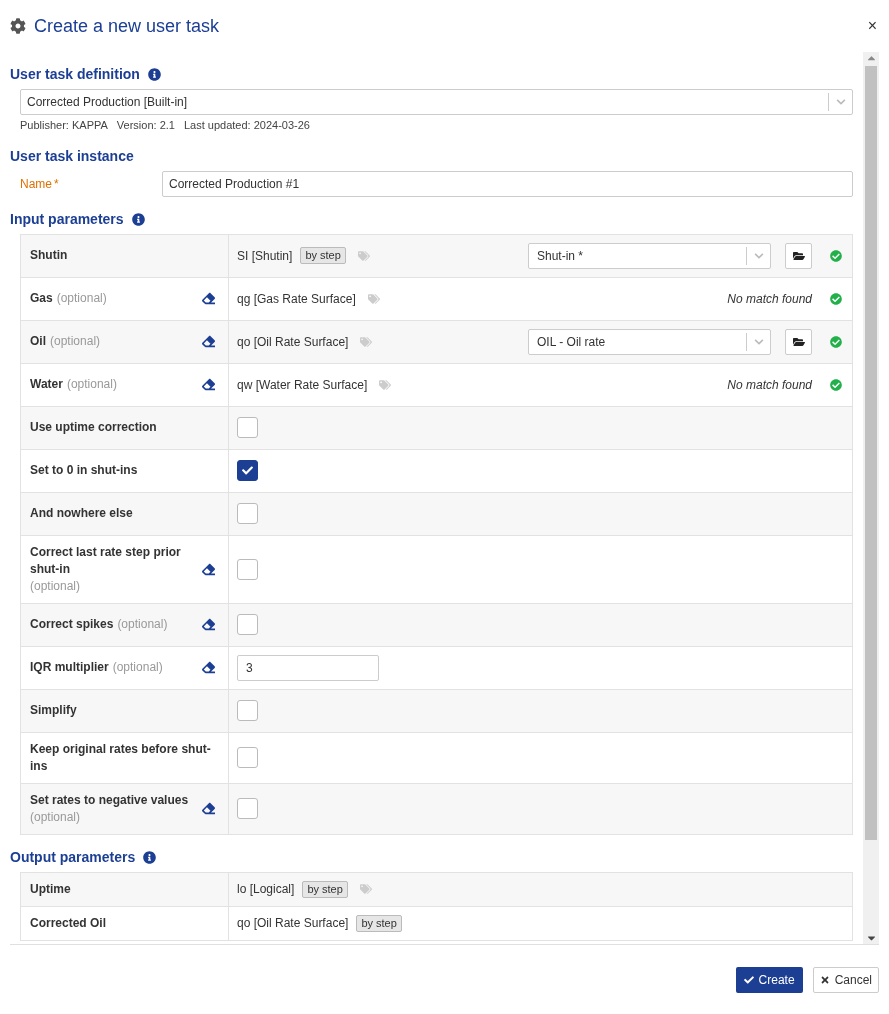 The image size is (889, 1014). What do you see at coordinates (50, 889) in the screenshot?
I see `parameter-label: Uptime` at bounding box center [50, 889].